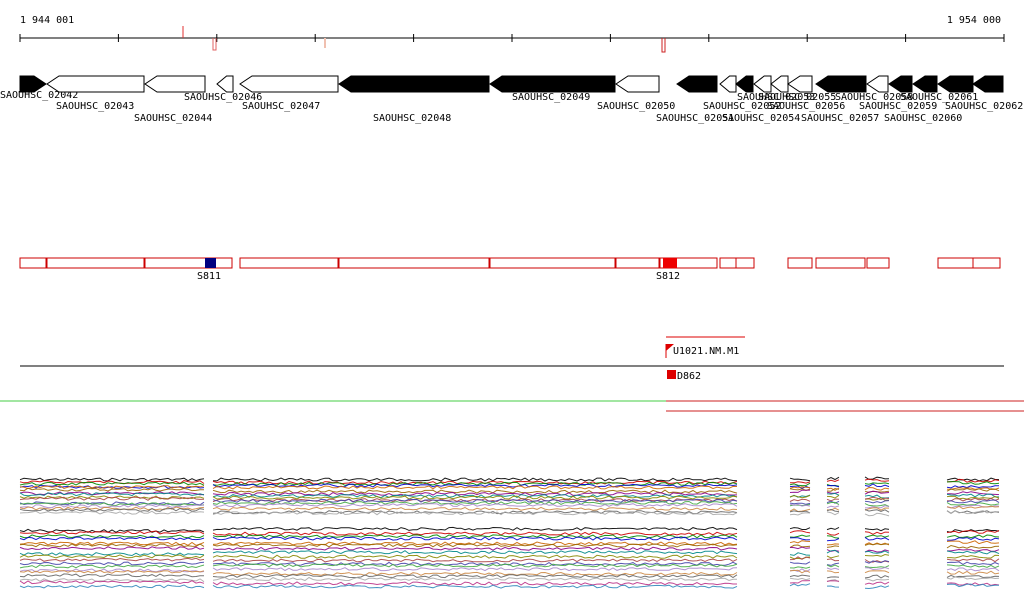 This screenshot has height=611, width=1024. What do you see at coordinates (670, 263) in the screenshot?
I see `segment-highlight-s812` at bounding box center [670, 263].